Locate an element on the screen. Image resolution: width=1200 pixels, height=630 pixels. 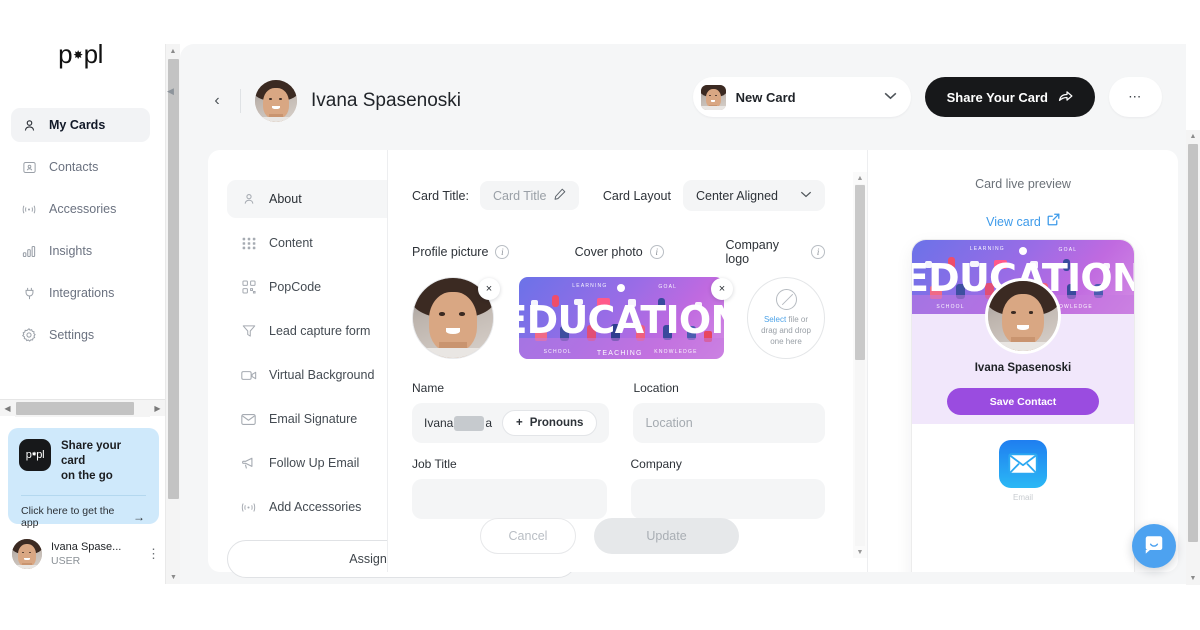
brand-logo: p ✸ pl is located at coordinates (80, 54).